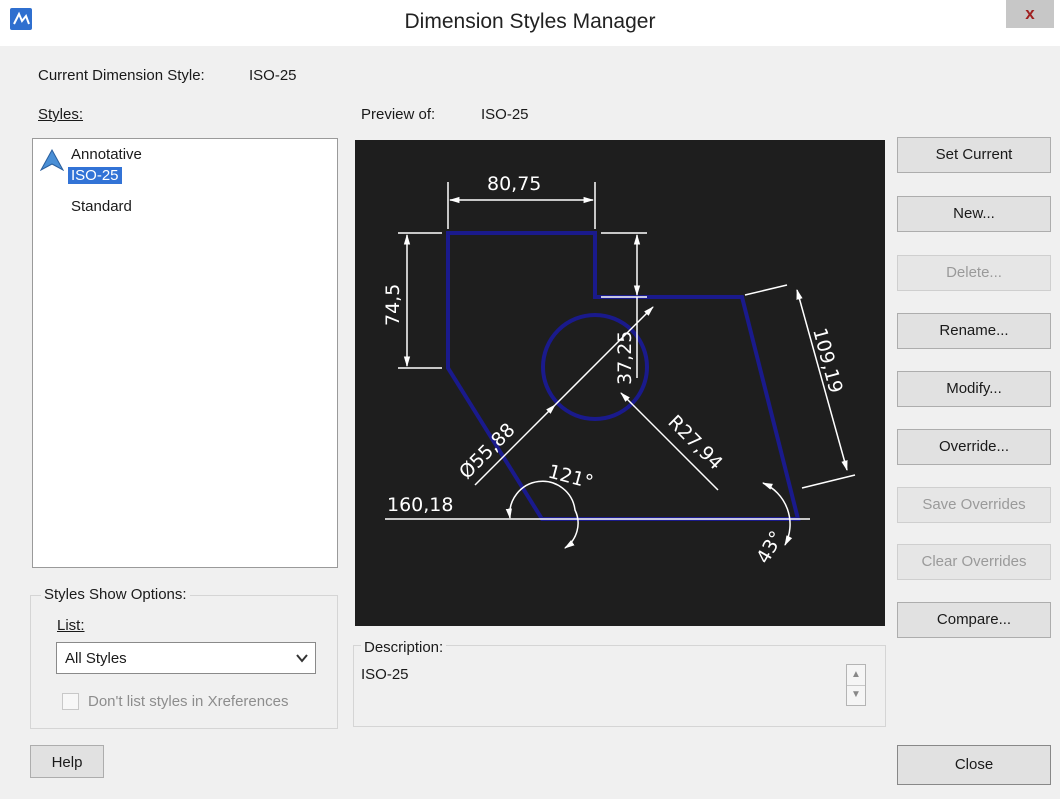 The width and height of the screenshot is (1060, 799). Describe the element at coordinates (302, 658) in the screenshot. I see `chevron-down-icon` at that location.